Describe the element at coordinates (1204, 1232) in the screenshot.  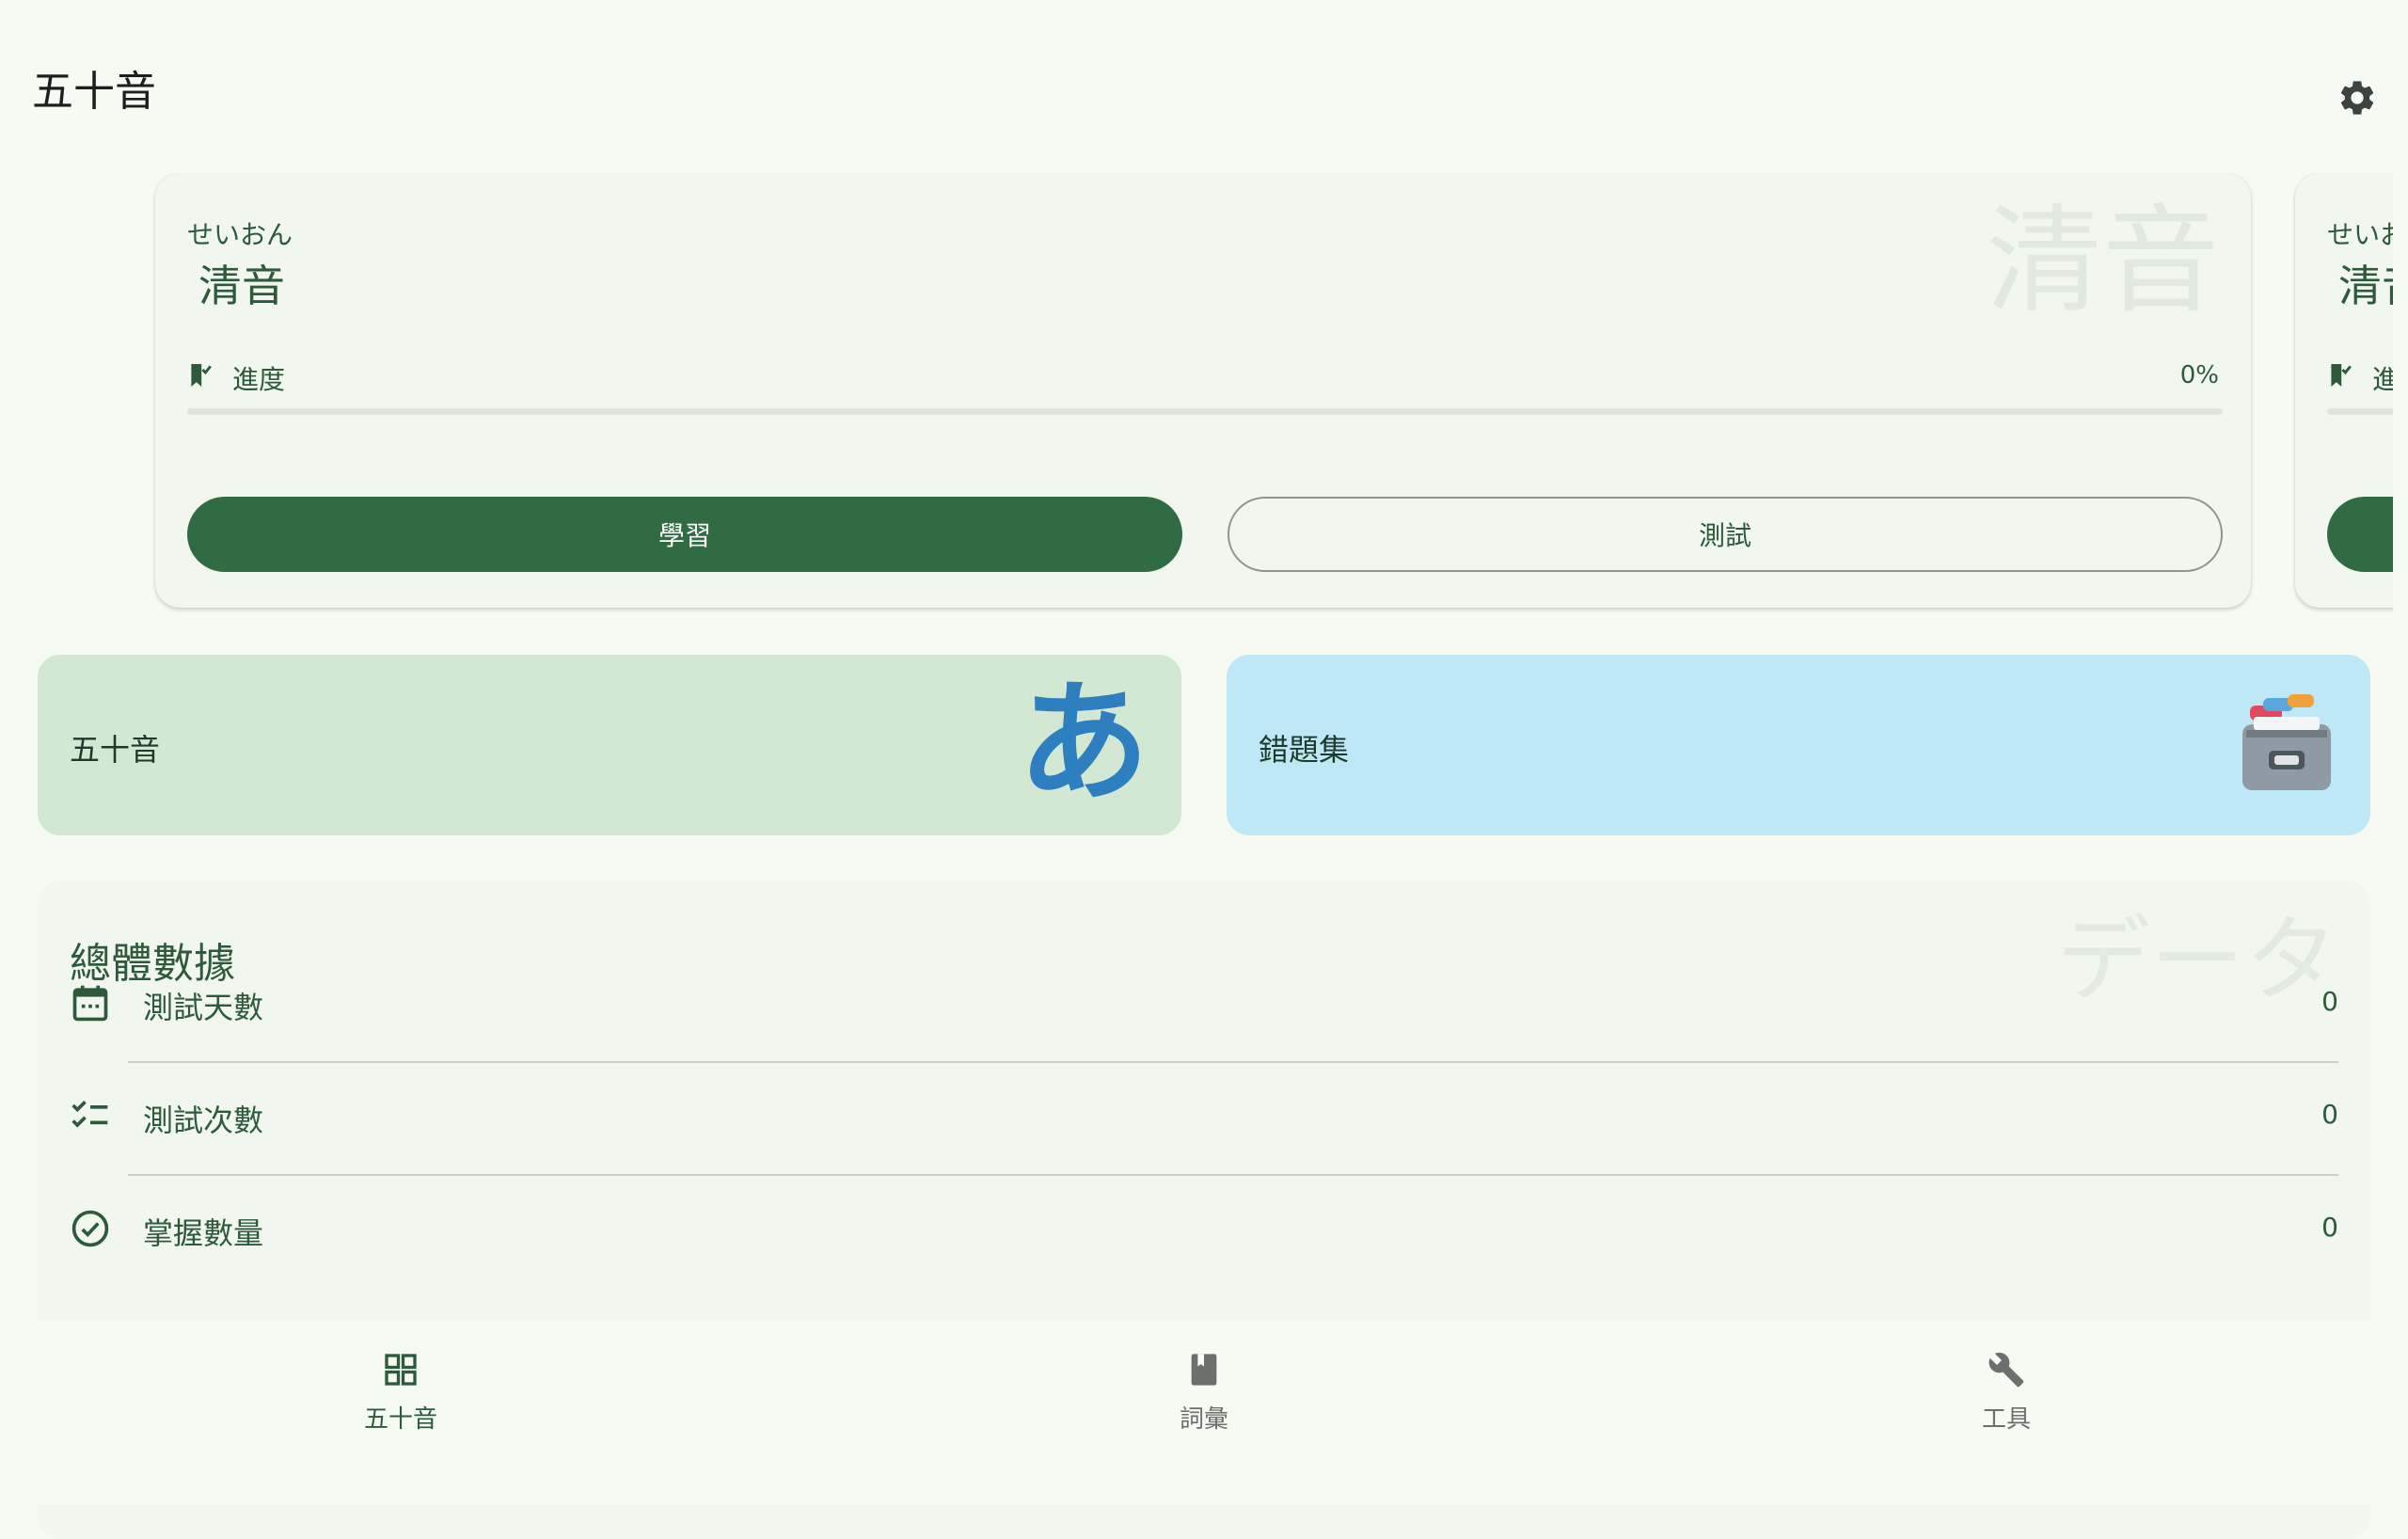
I see `stat-row-mastered: 掌握數量 0` at that location.